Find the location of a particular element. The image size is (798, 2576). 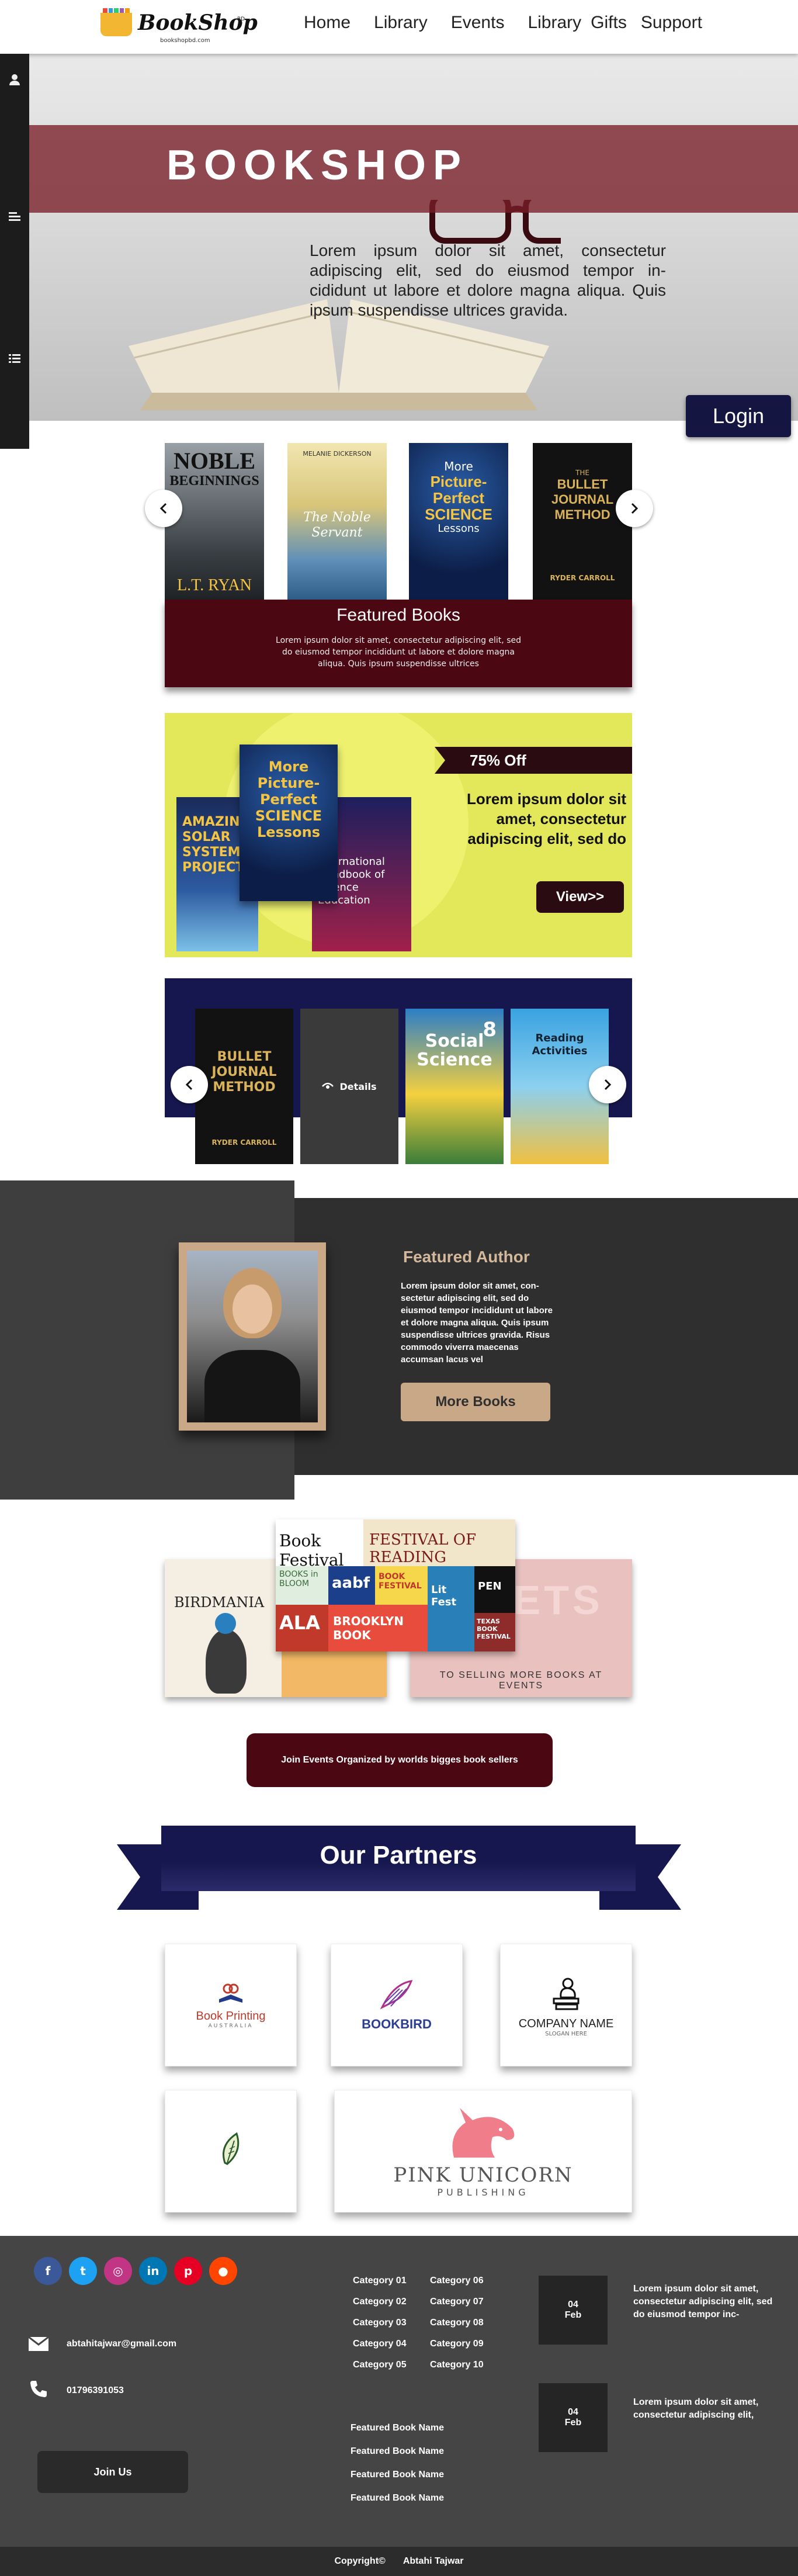

book-cover-author: RYDER CARROLL is located at coordinates (244, 1142).